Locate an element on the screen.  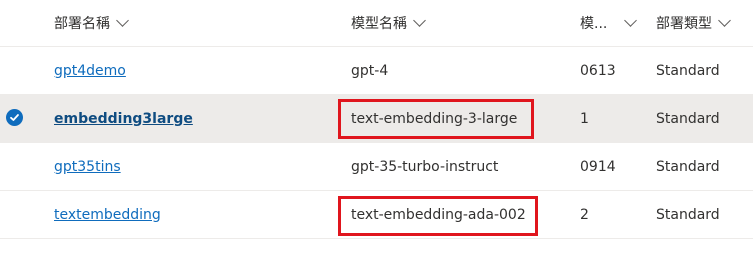
column-header-deployment-type: 部署類型 is located at coordinates (693, 23).